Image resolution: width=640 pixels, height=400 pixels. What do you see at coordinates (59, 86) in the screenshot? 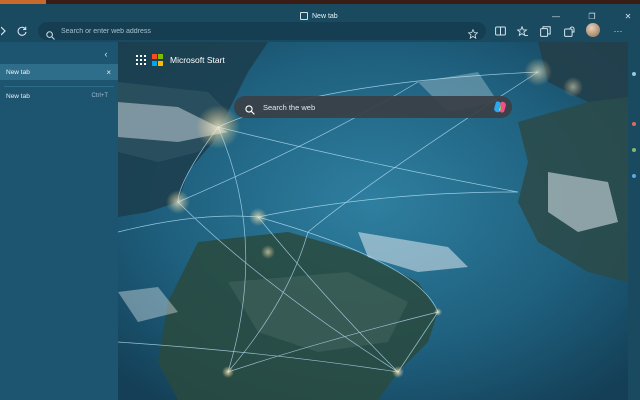
I see `sidebar-divider` at bounding box center [59, 86].